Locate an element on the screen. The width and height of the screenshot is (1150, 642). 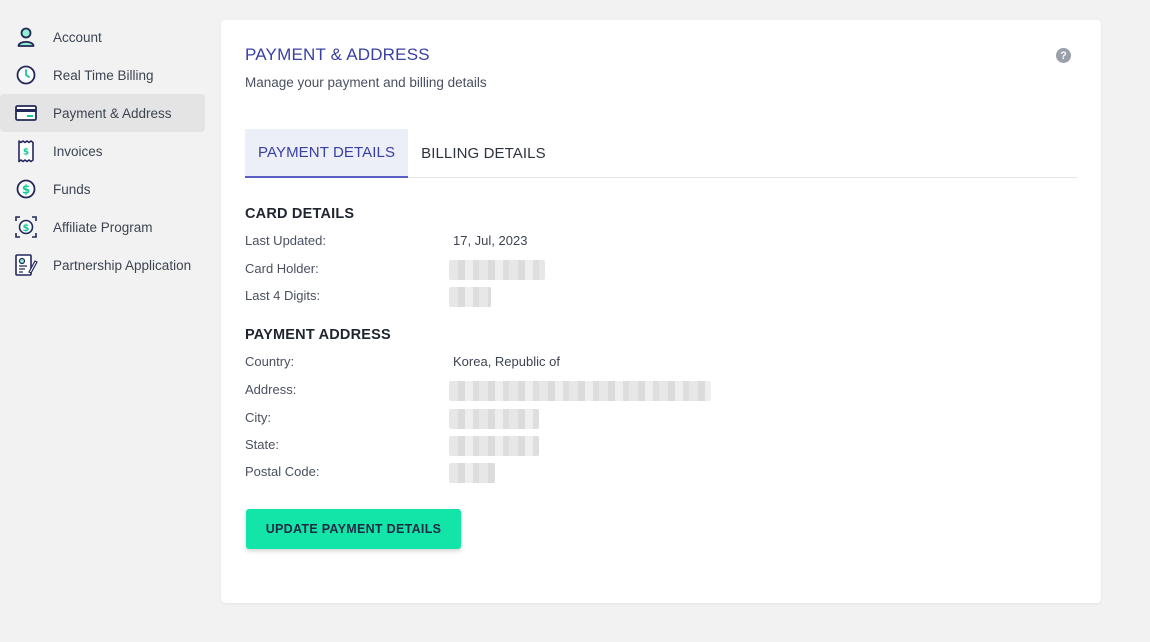
tab-payment-details: PAYMENT DETAILS is located at coordinates (327, 153).